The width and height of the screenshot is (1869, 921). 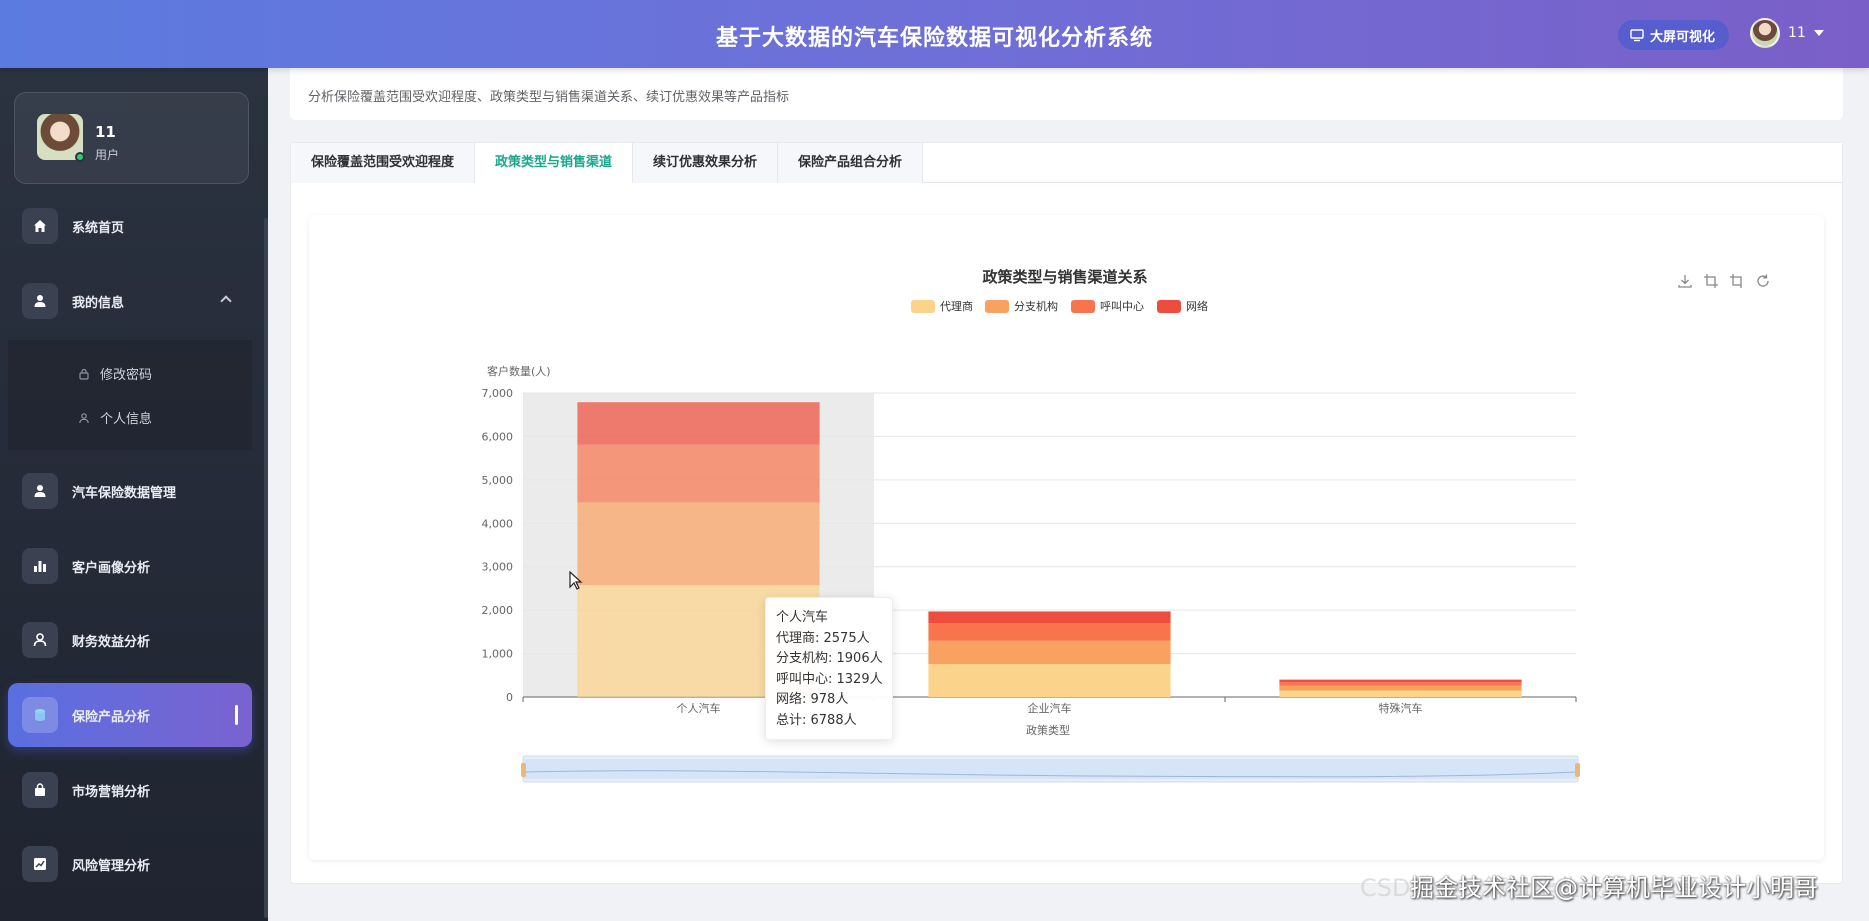 What do you see at coordinates (1614, 888) in the screenshot?
I see `watermark-front: 掘金技术社区@计算机毕业设计小明哥` at bounding box center [1614, 888].